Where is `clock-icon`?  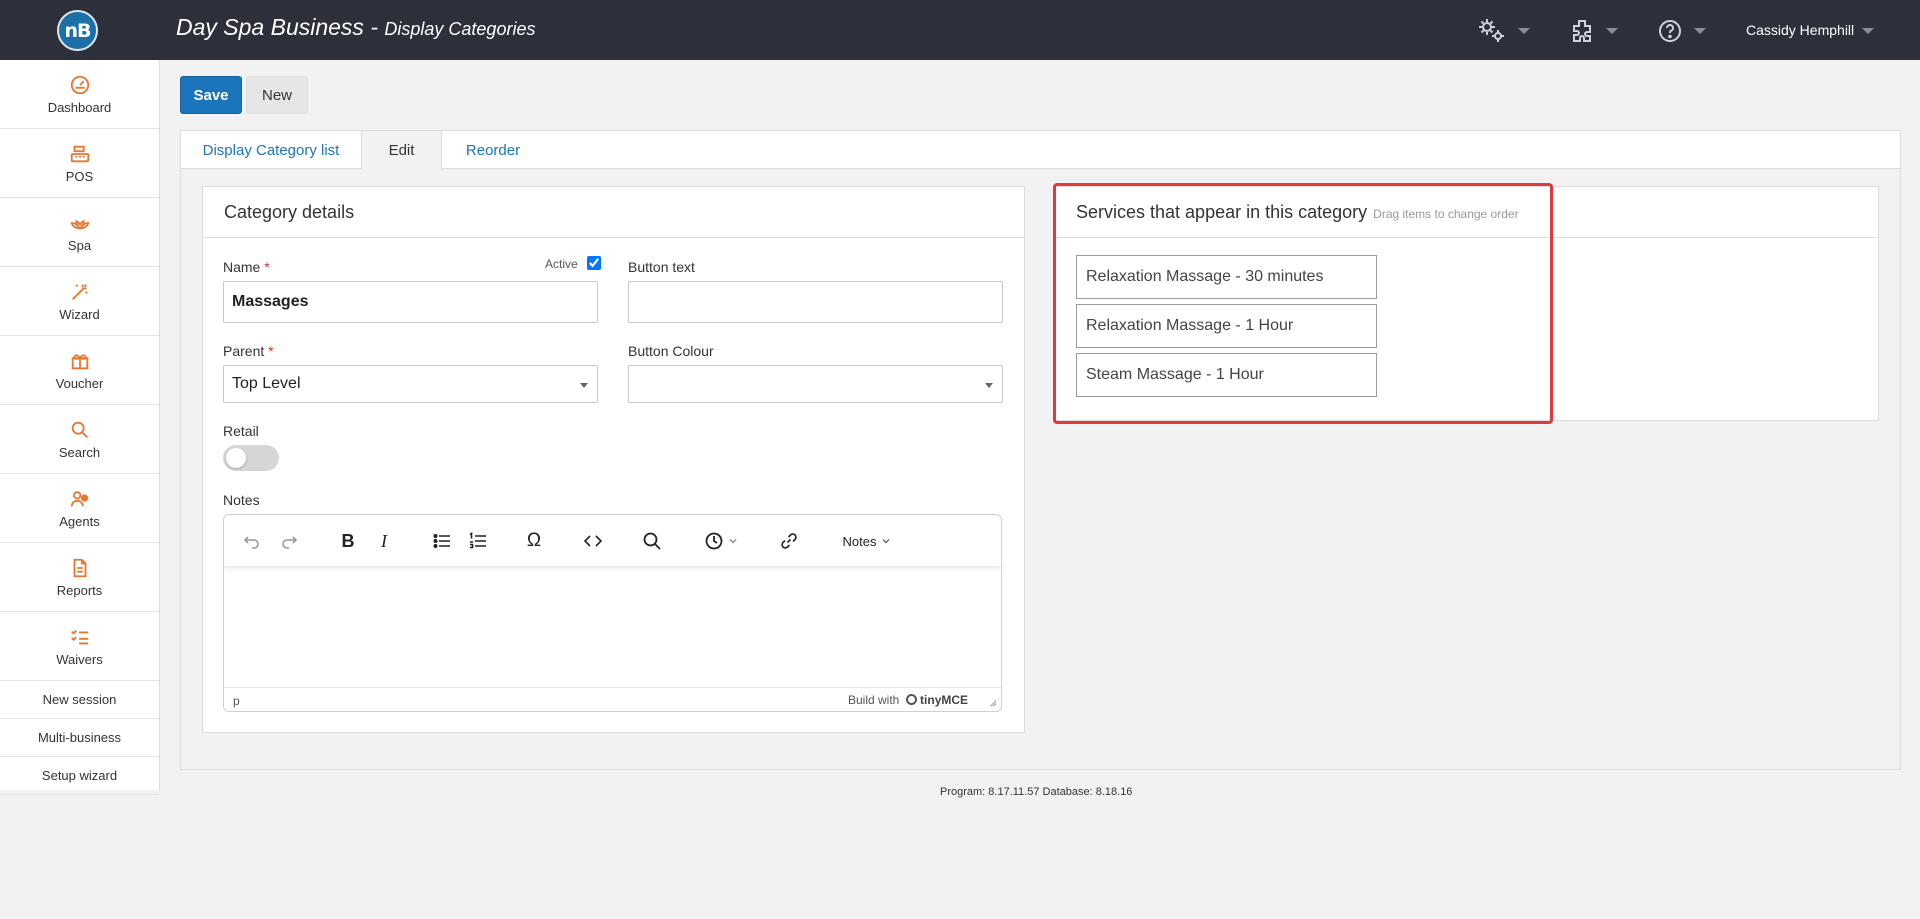
clock-icon is located at coordinates (714, 541).